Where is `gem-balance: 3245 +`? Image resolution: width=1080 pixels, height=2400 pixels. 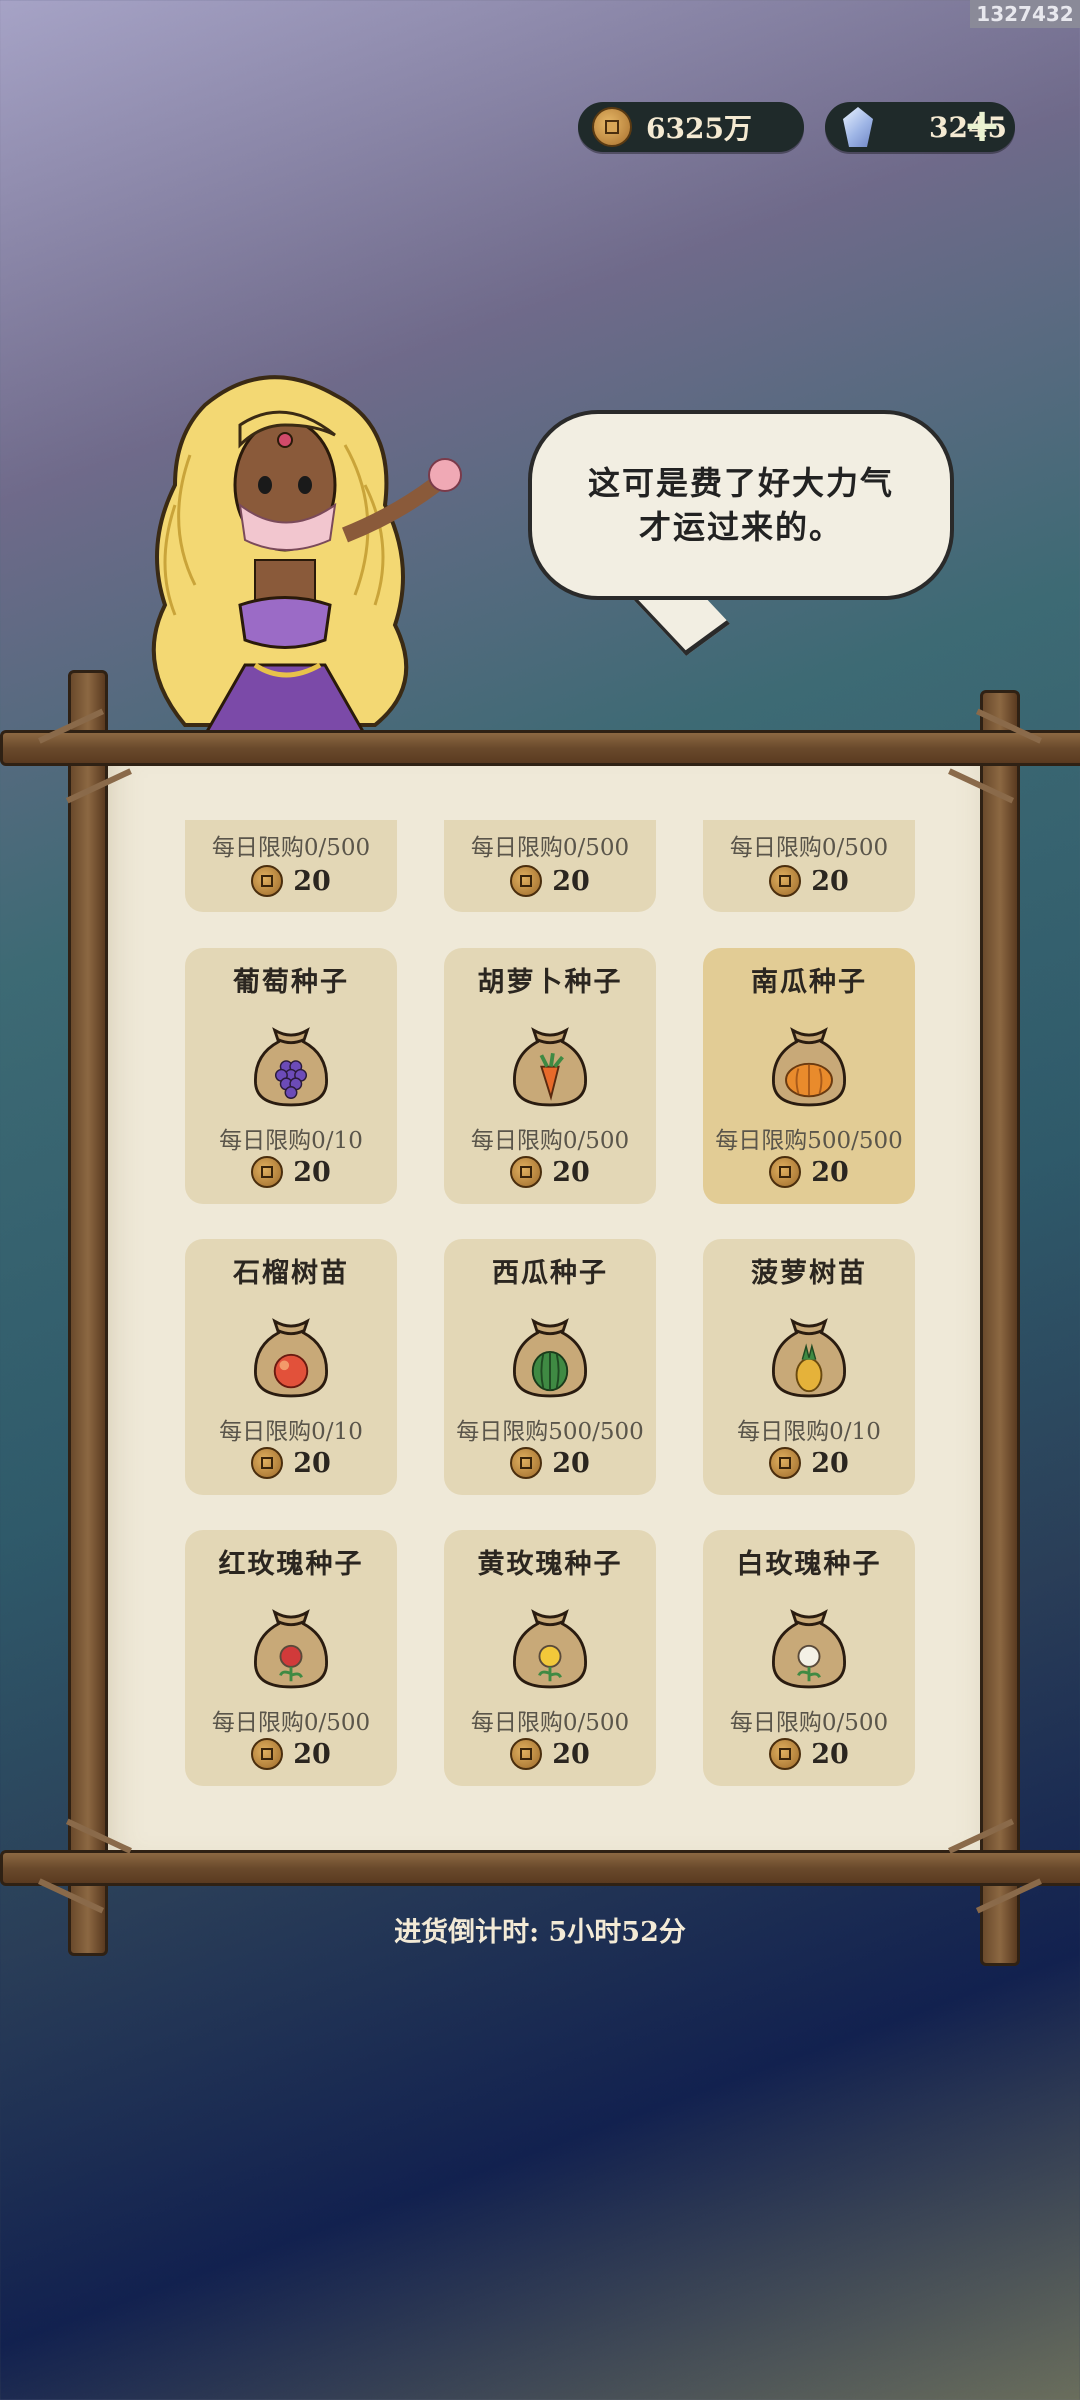
gem-balance: 3245 + is located at coordinates (920, 127).